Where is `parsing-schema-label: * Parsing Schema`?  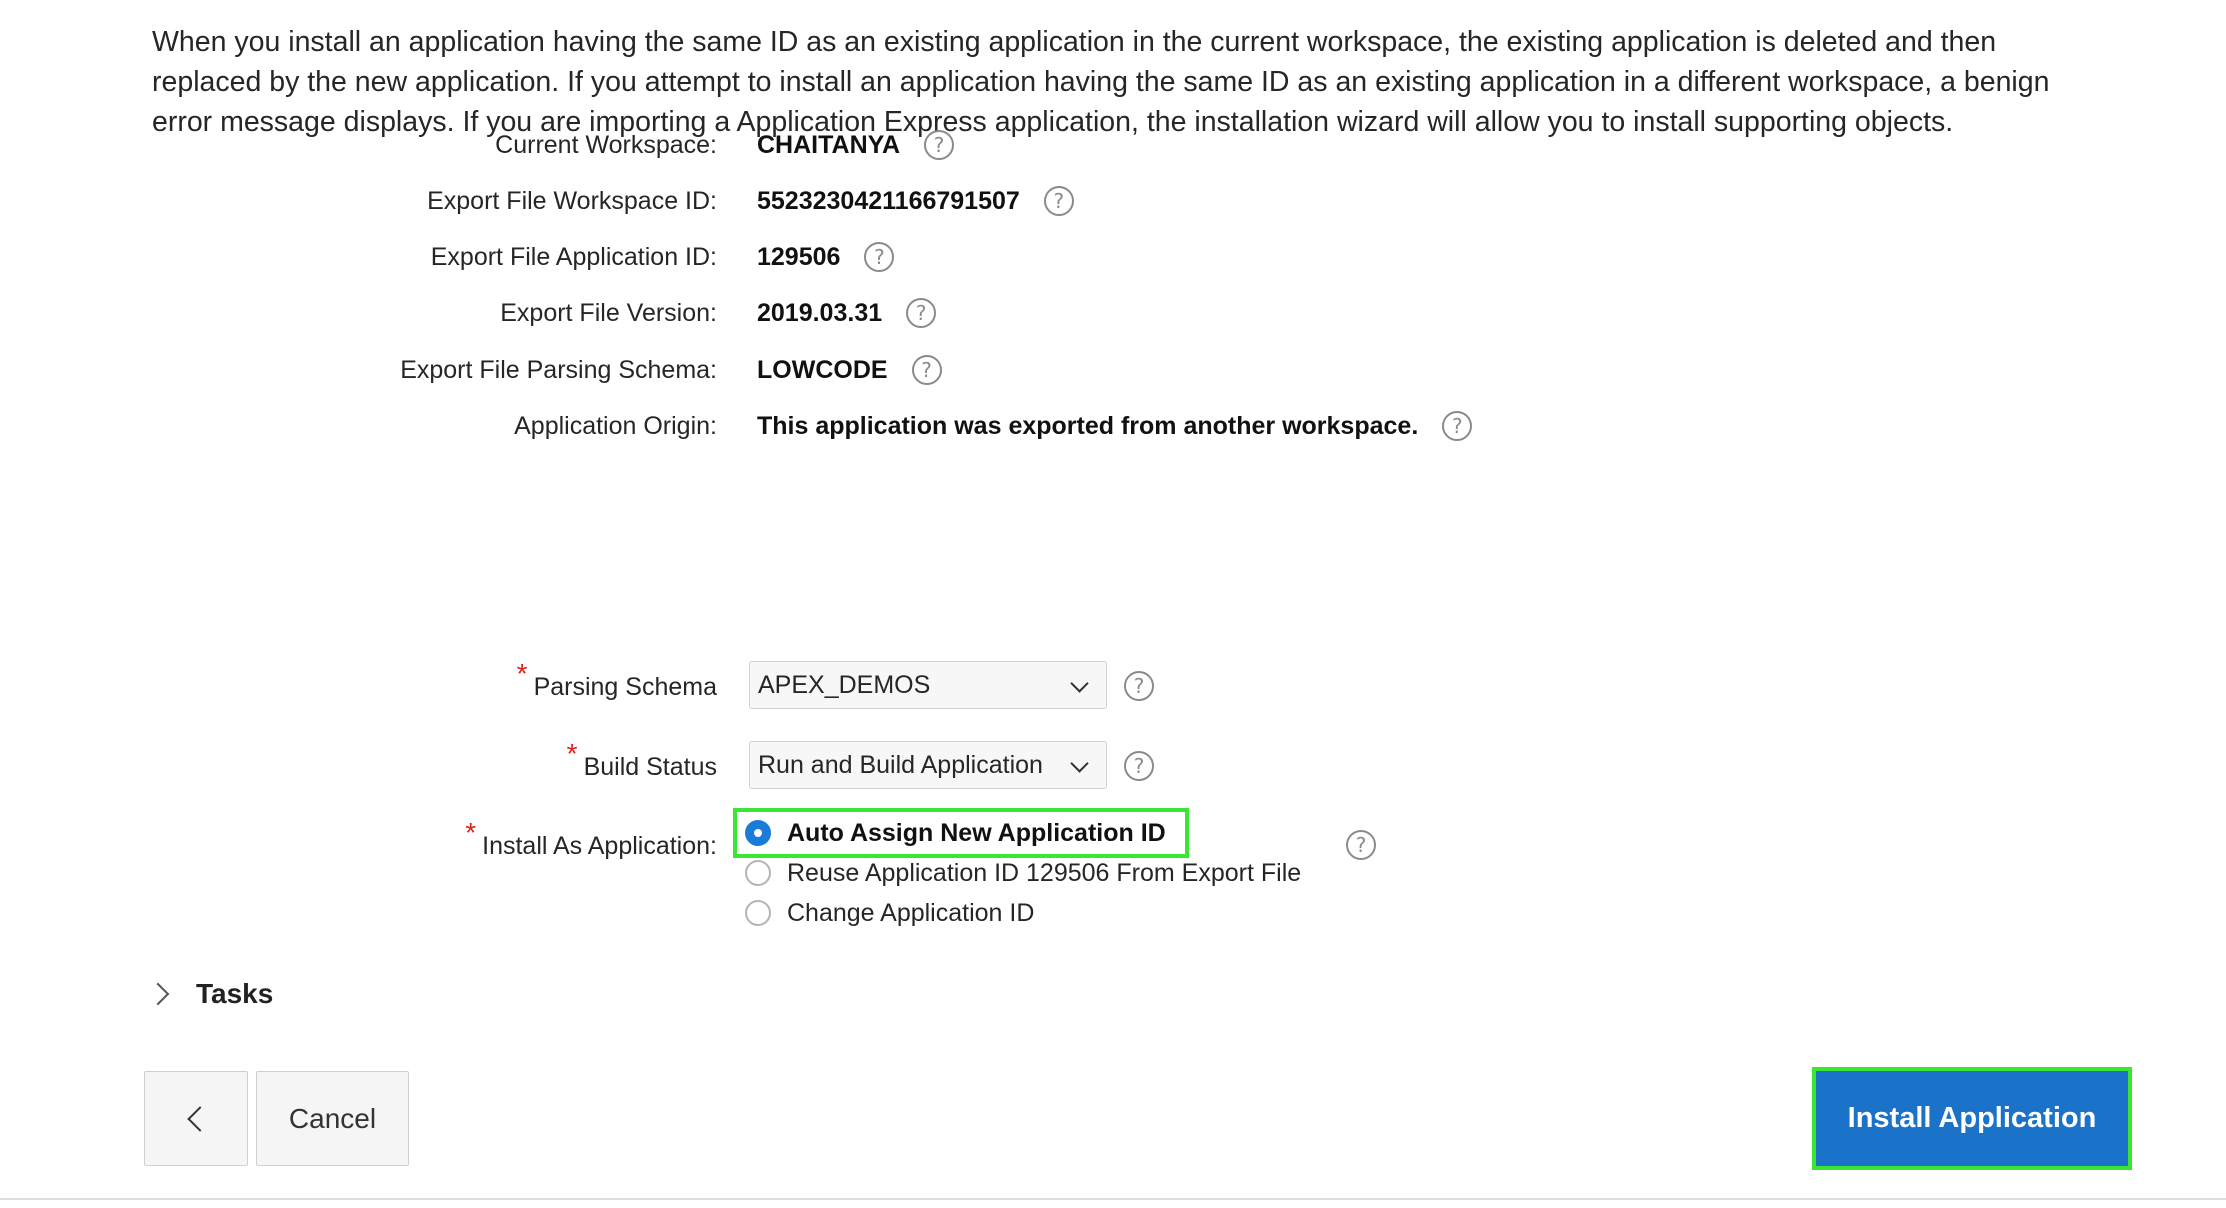 parsing-schema-label: * Parsing Schema is located at coordinates (617, 686).